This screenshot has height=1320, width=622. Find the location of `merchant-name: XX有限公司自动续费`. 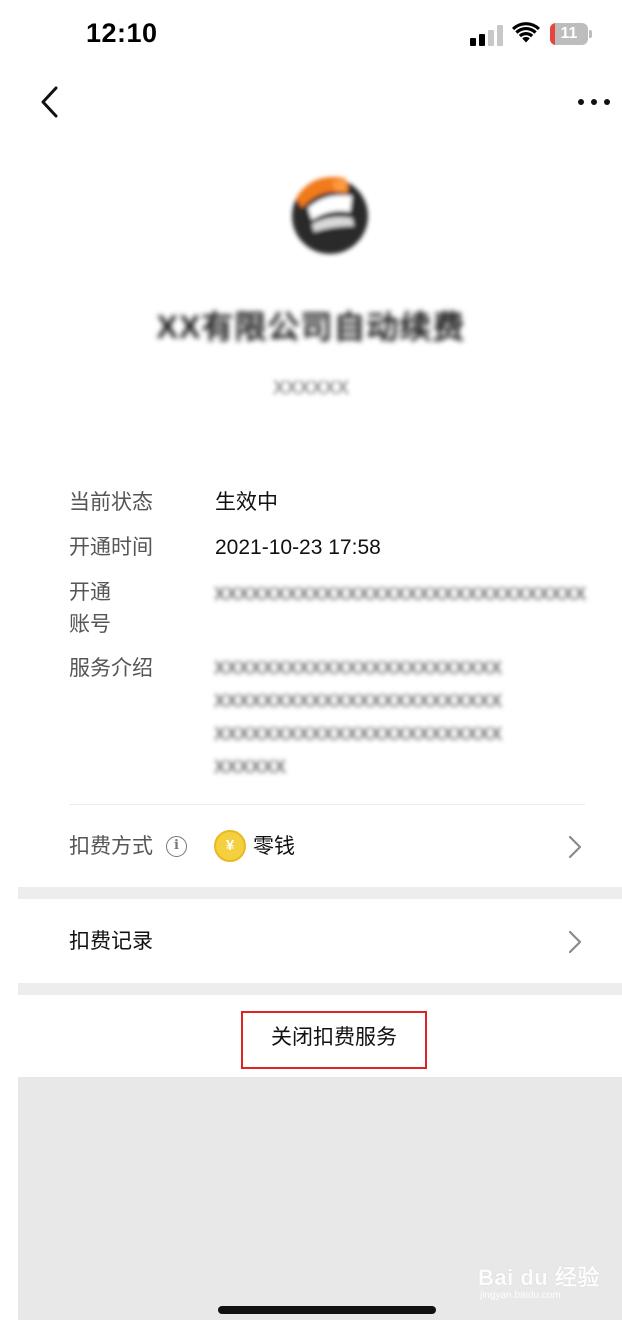

merchant-name: XX有限公司自动续费 is located at coordinates (311, 327).